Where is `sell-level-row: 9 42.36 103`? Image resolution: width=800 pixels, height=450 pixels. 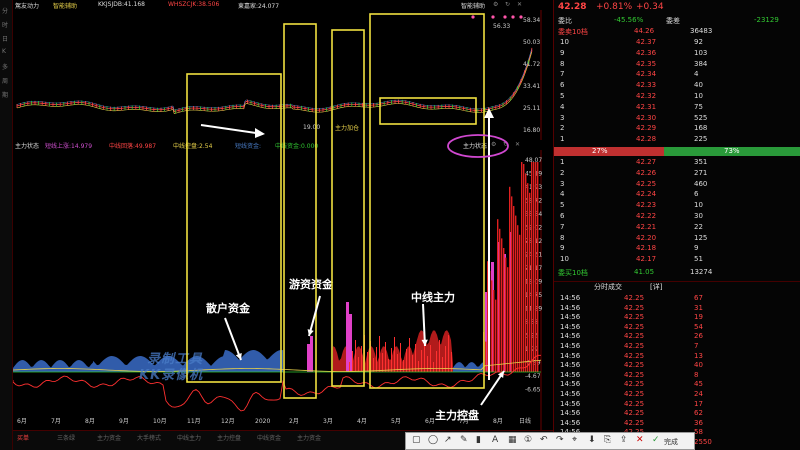 sell-level-row: 9 42.36 103 is located at coordinates (677, 54).